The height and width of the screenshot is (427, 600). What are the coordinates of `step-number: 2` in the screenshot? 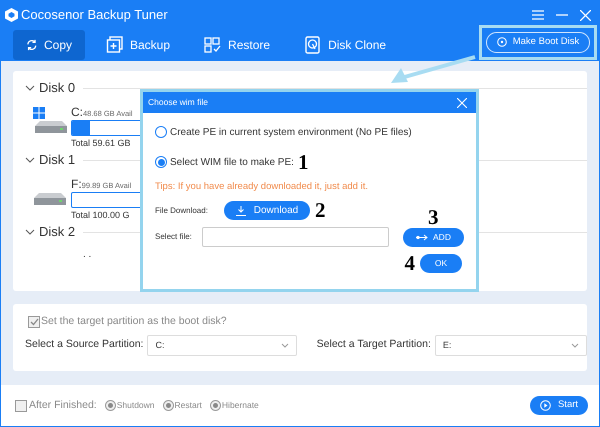 It's located at (320, 211).